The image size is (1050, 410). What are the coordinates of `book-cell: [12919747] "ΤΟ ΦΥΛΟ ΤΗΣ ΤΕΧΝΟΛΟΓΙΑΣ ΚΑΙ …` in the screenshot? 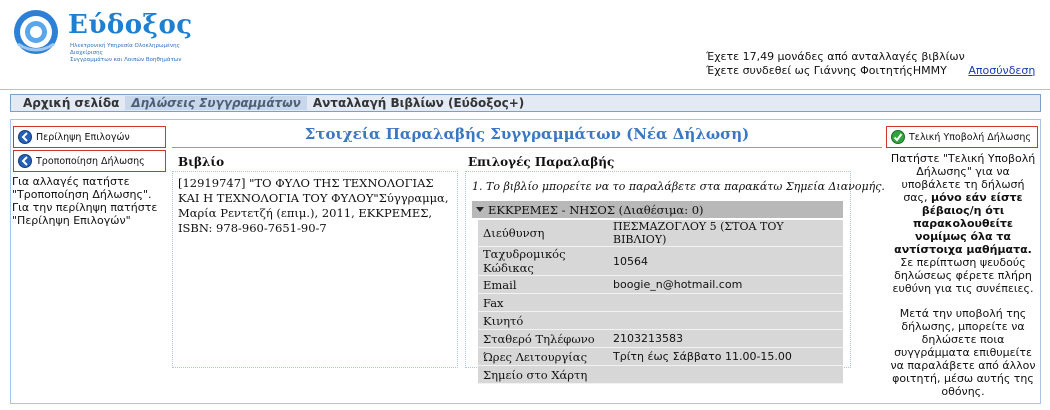 It's located at (315, 269).